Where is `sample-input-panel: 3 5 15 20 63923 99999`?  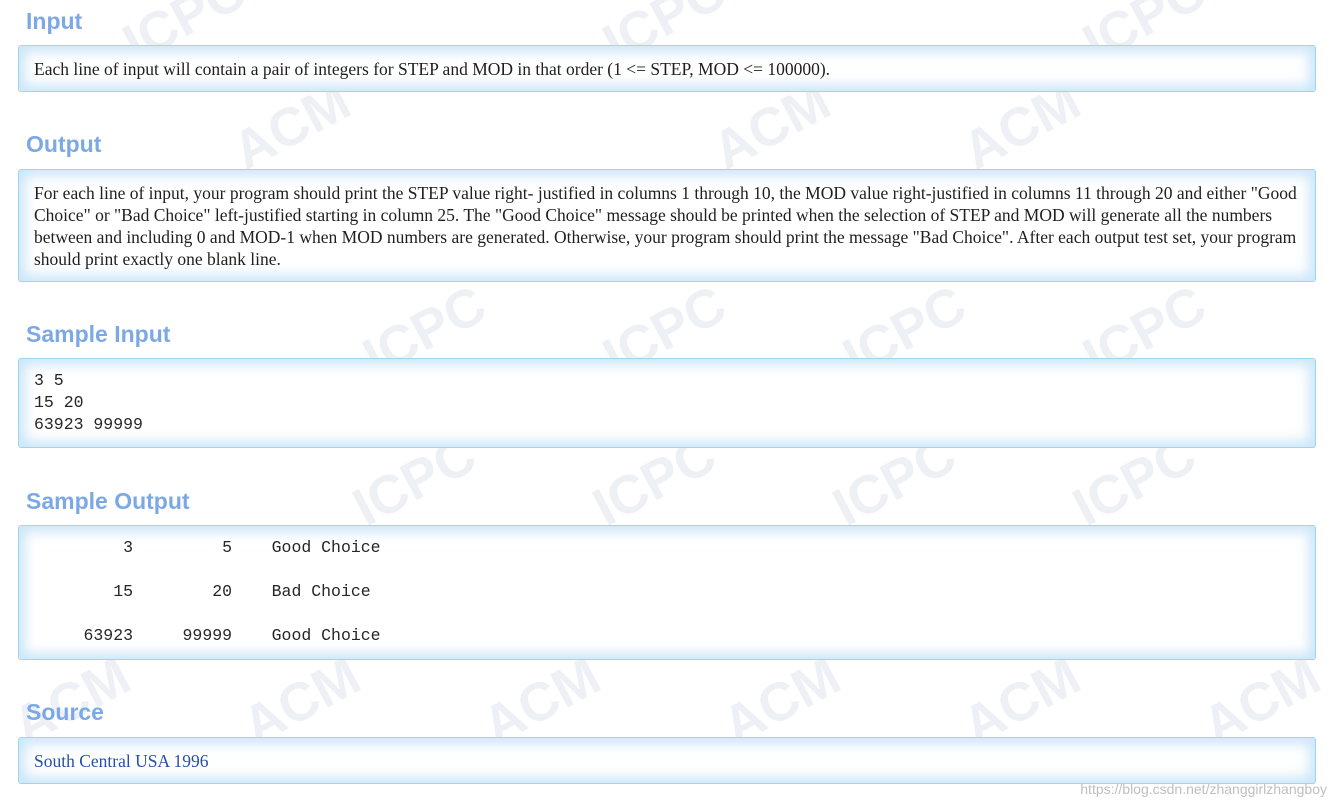
sample-input-panel: 3 5 15 20 63923 99999 is located at coordinates (667, 403).